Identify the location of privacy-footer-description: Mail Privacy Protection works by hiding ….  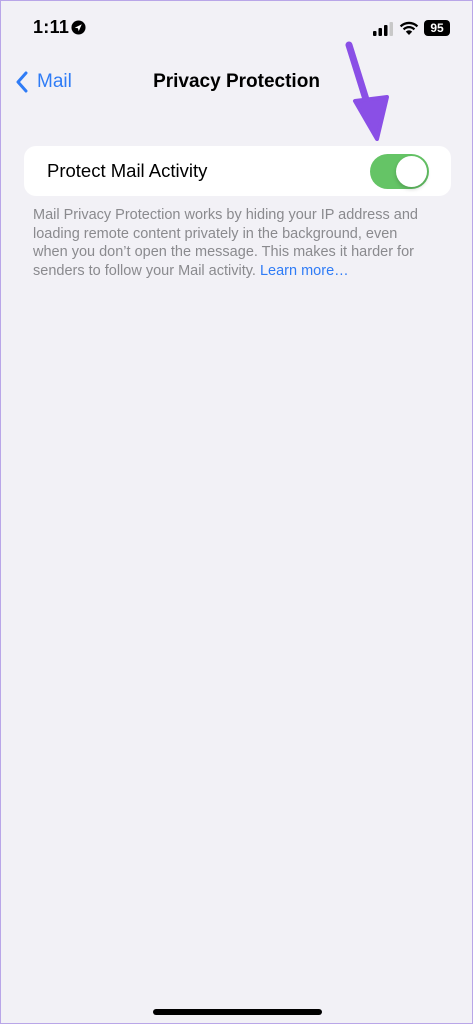
(233, 243).